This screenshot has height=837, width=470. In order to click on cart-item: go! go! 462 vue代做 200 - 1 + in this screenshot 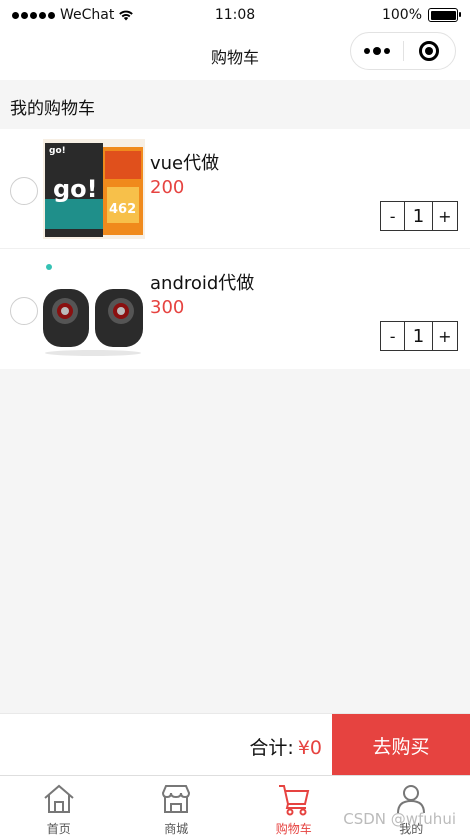, I will do `click(235, 189)`.